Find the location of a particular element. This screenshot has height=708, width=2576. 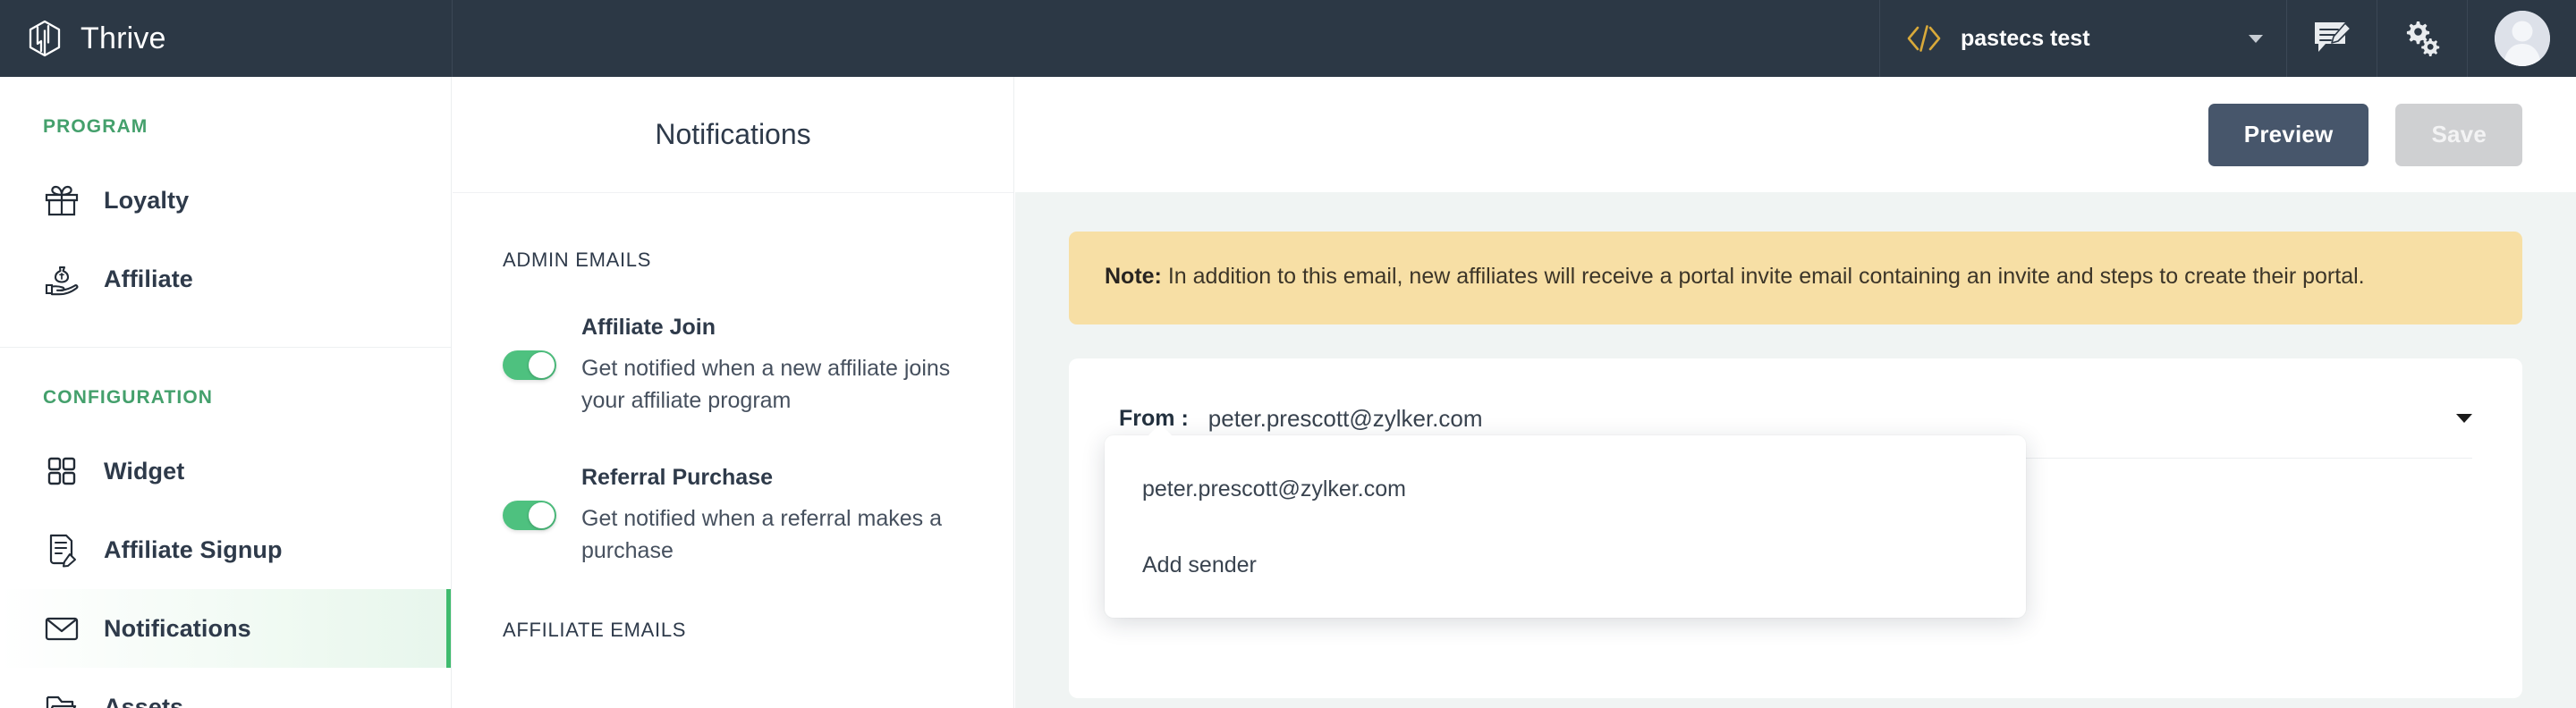

gift-icon is located at coordinates (62, 200).